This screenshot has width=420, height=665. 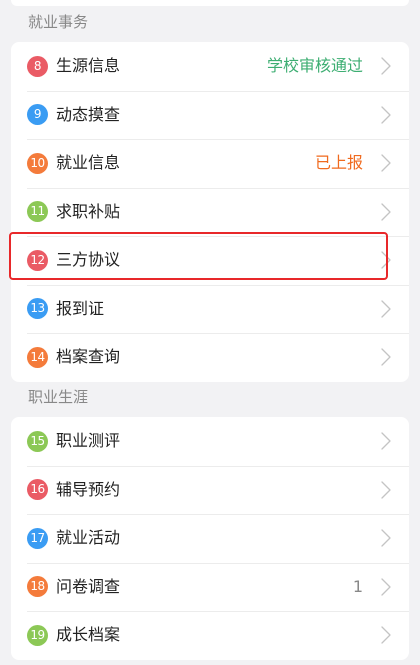 What do you see at coordinates (37, 309) in the screenshot?
I see `number-badge: 13` at bounding box center [37, 309].